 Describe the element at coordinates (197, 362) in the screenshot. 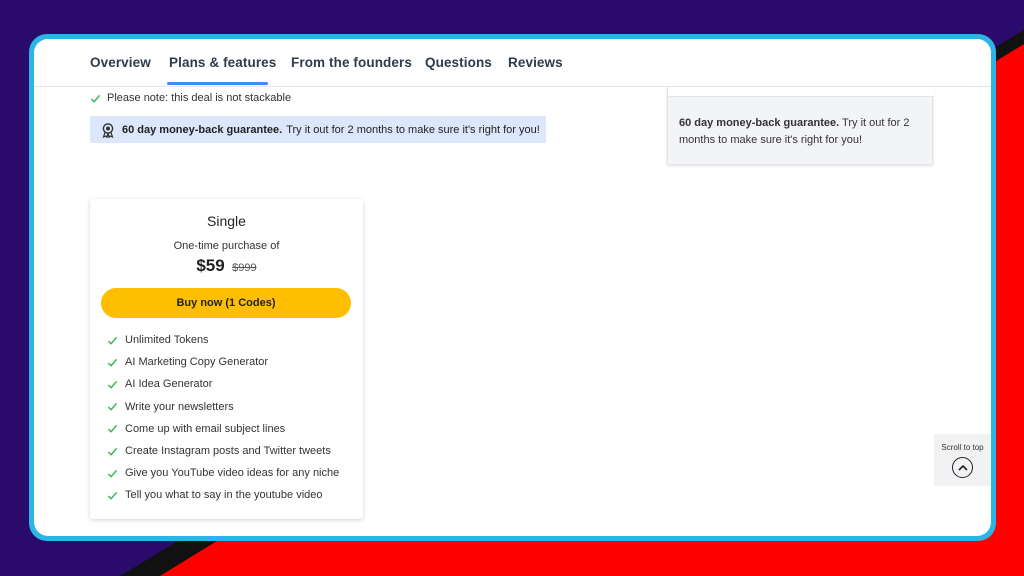

I see `feature-text: AI Marketing Copy Generator` at that location.